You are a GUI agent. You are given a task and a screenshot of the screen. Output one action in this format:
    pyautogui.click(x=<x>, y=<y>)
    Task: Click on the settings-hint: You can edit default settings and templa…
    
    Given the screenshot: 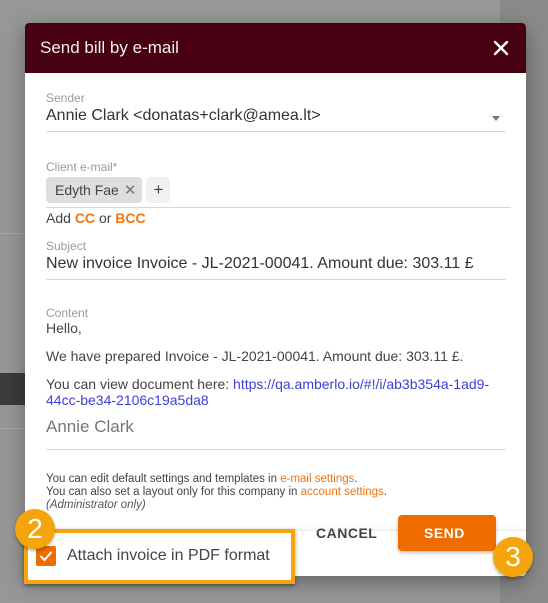 What is the action you would take?
    pyautogui.click(x=276, y=492)
    